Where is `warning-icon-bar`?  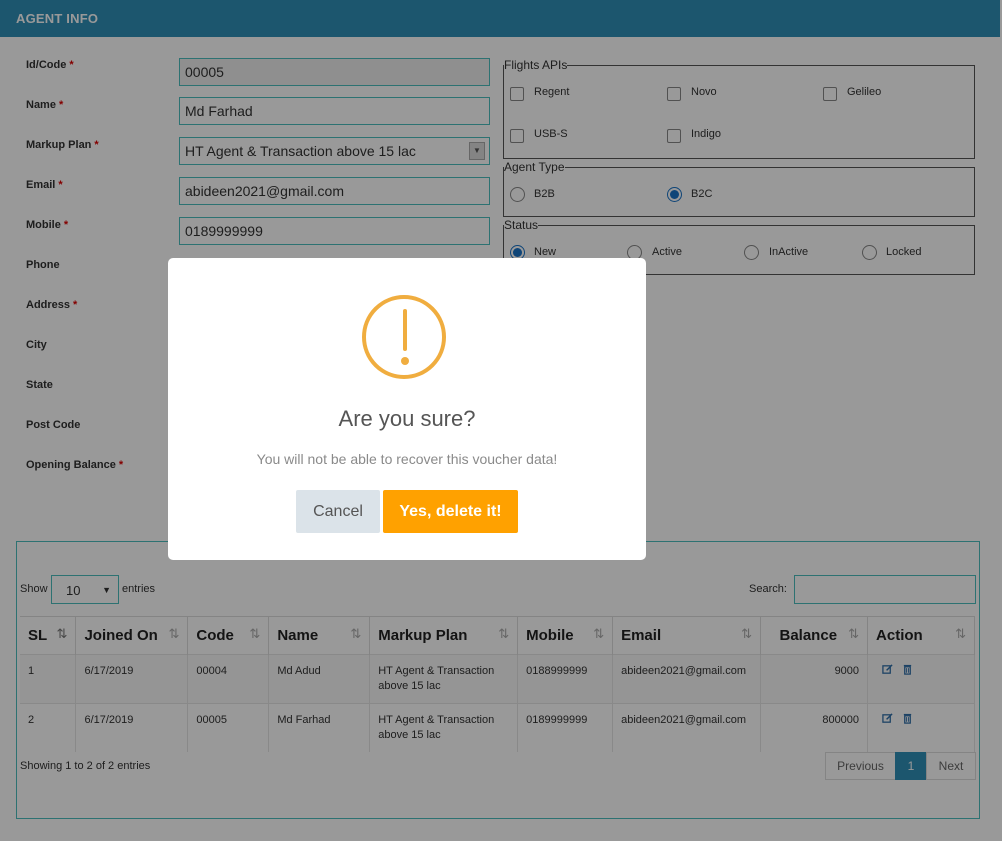
warning-icon-bar is located at coordinates (405, 330).